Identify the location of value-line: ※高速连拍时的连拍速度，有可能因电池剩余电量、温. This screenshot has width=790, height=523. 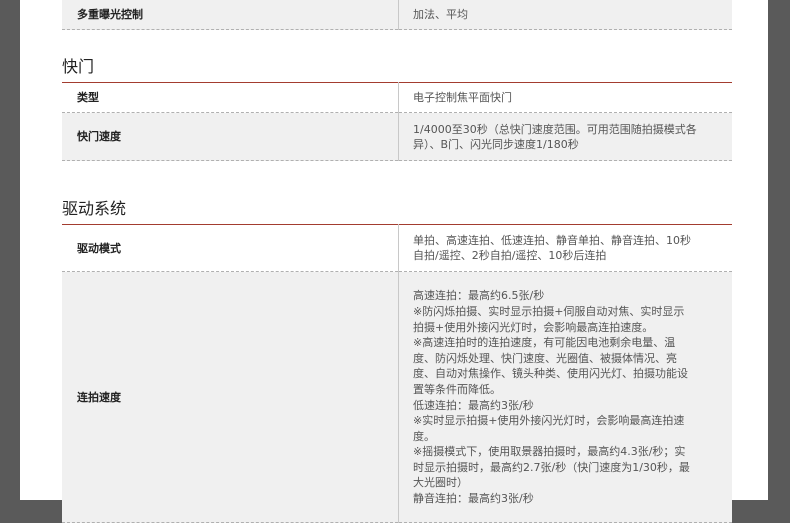
(544, 343).